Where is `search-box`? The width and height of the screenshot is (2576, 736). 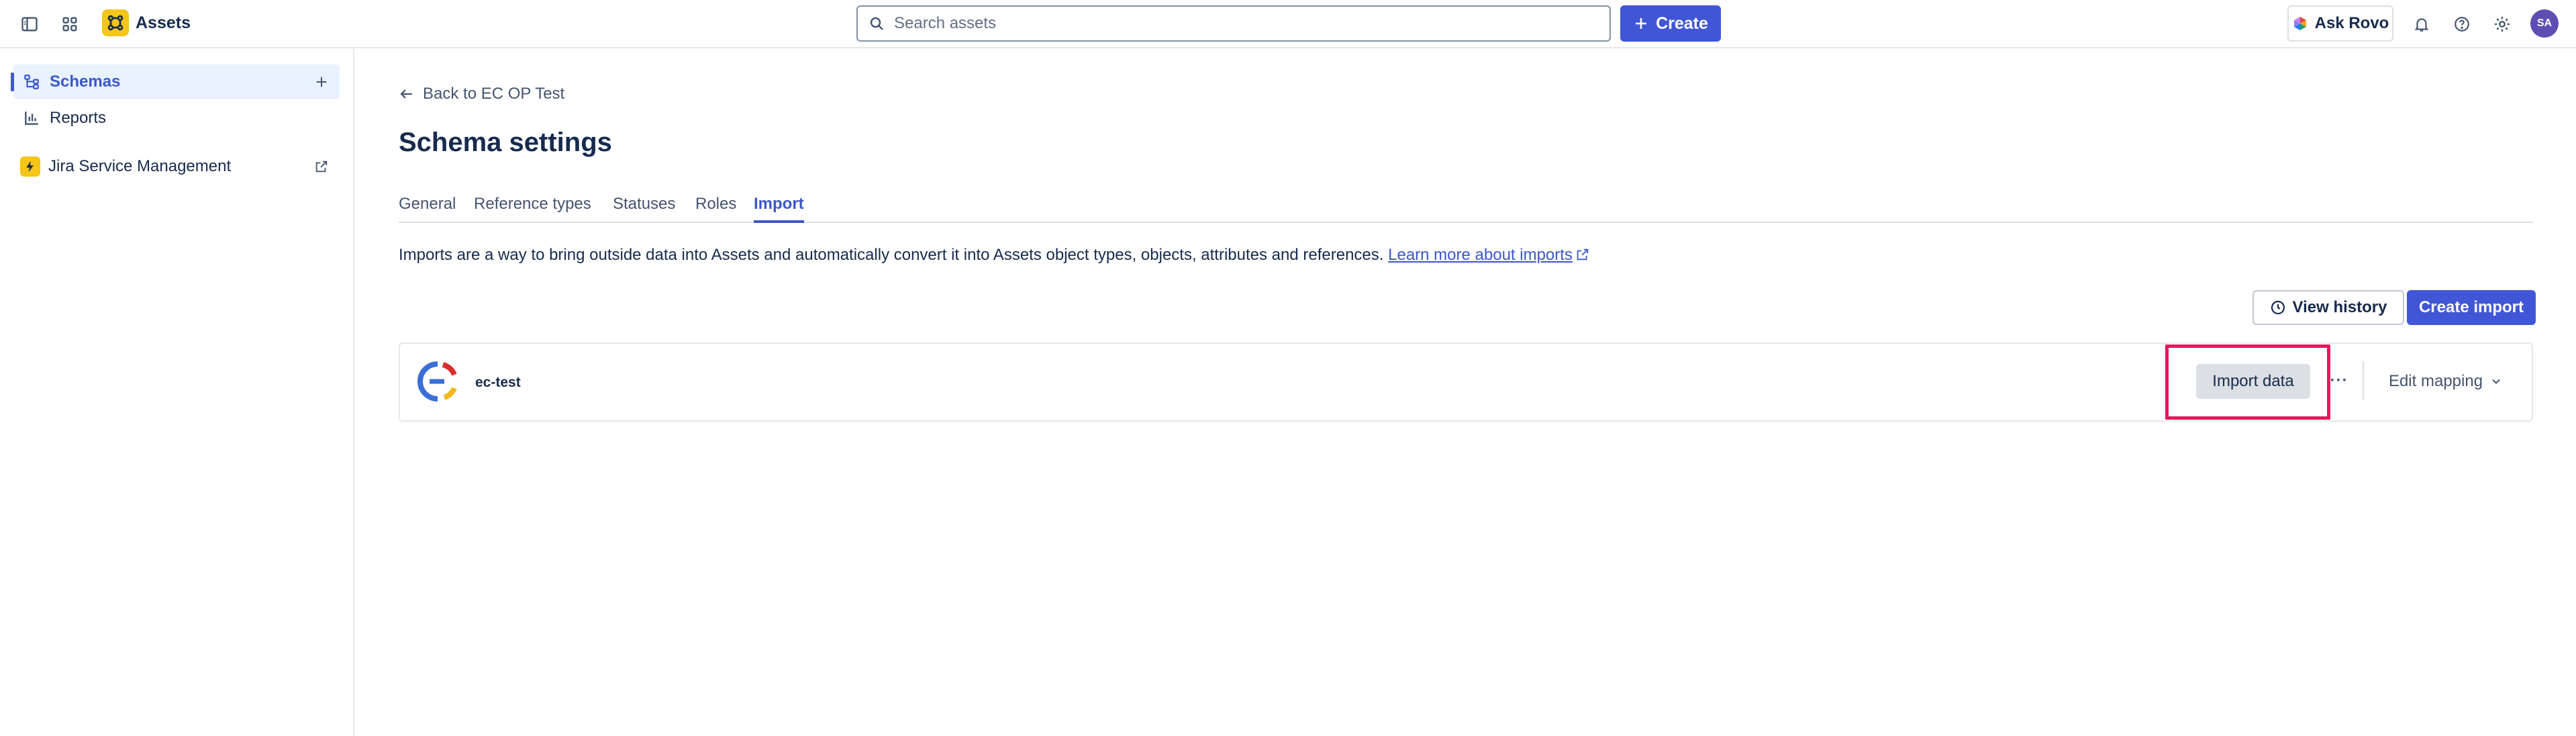
search-box is located at coordinates (1233, 23).